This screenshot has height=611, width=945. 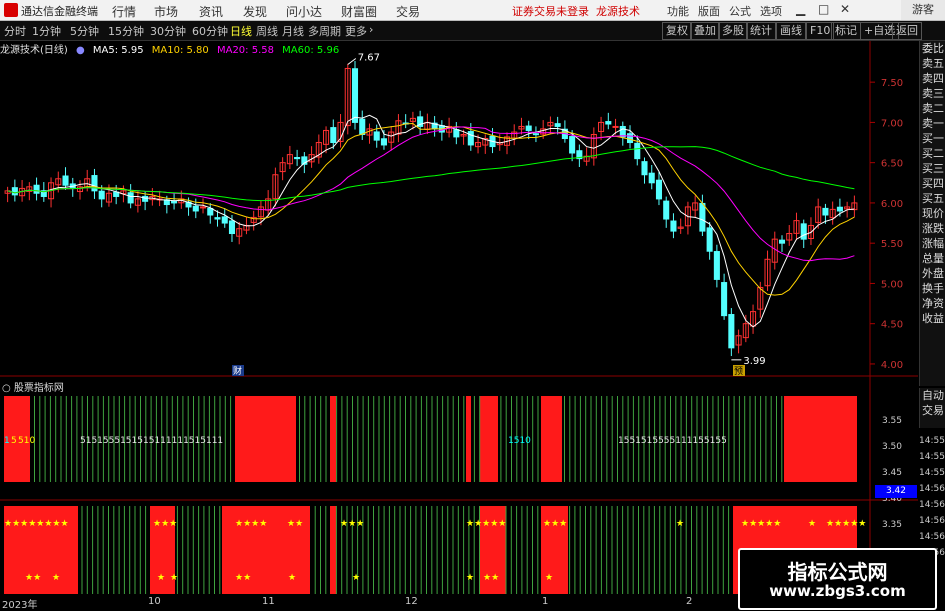 I want to click on indicator-title: ○ 股票指标网, so click(x=33, y=388).